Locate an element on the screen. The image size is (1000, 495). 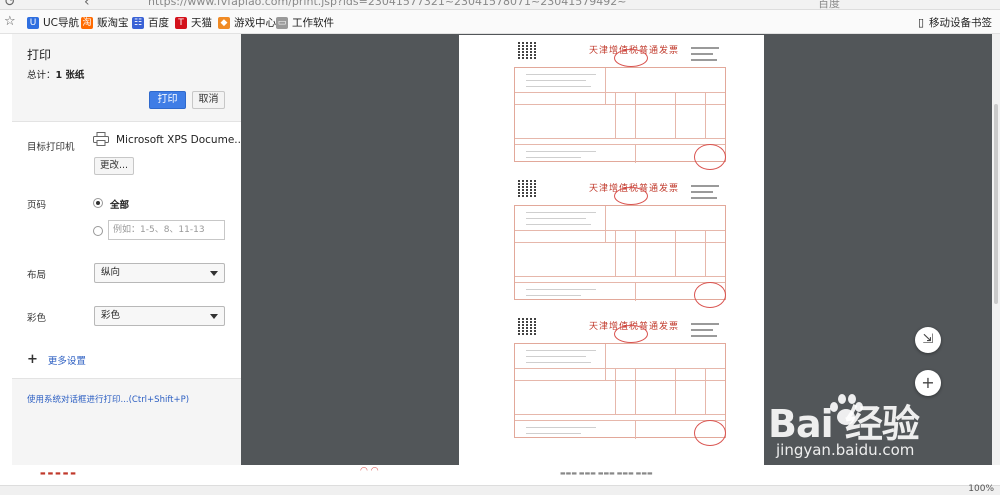
fit-to-page-button: ⇲ is located at coordinates (928, 340).